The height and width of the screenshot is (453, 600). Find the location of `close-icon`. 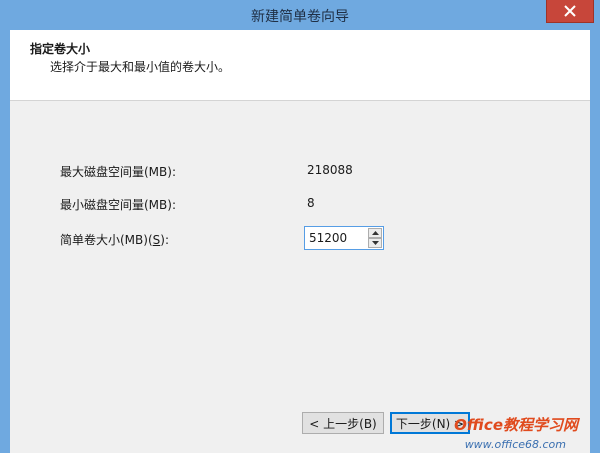

close-icon is located at coordinates (570, 11).